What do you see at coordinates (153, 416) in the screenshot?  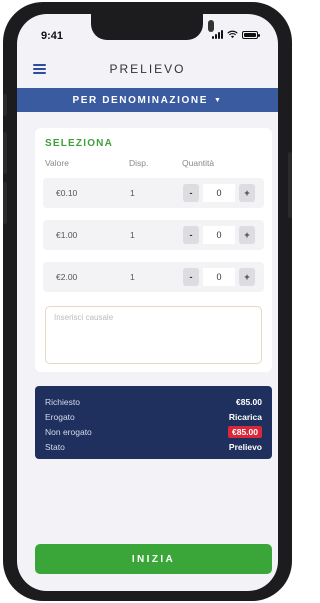 I see `summary-row: Erogato Ricarica` at bounding box center [153, 416].